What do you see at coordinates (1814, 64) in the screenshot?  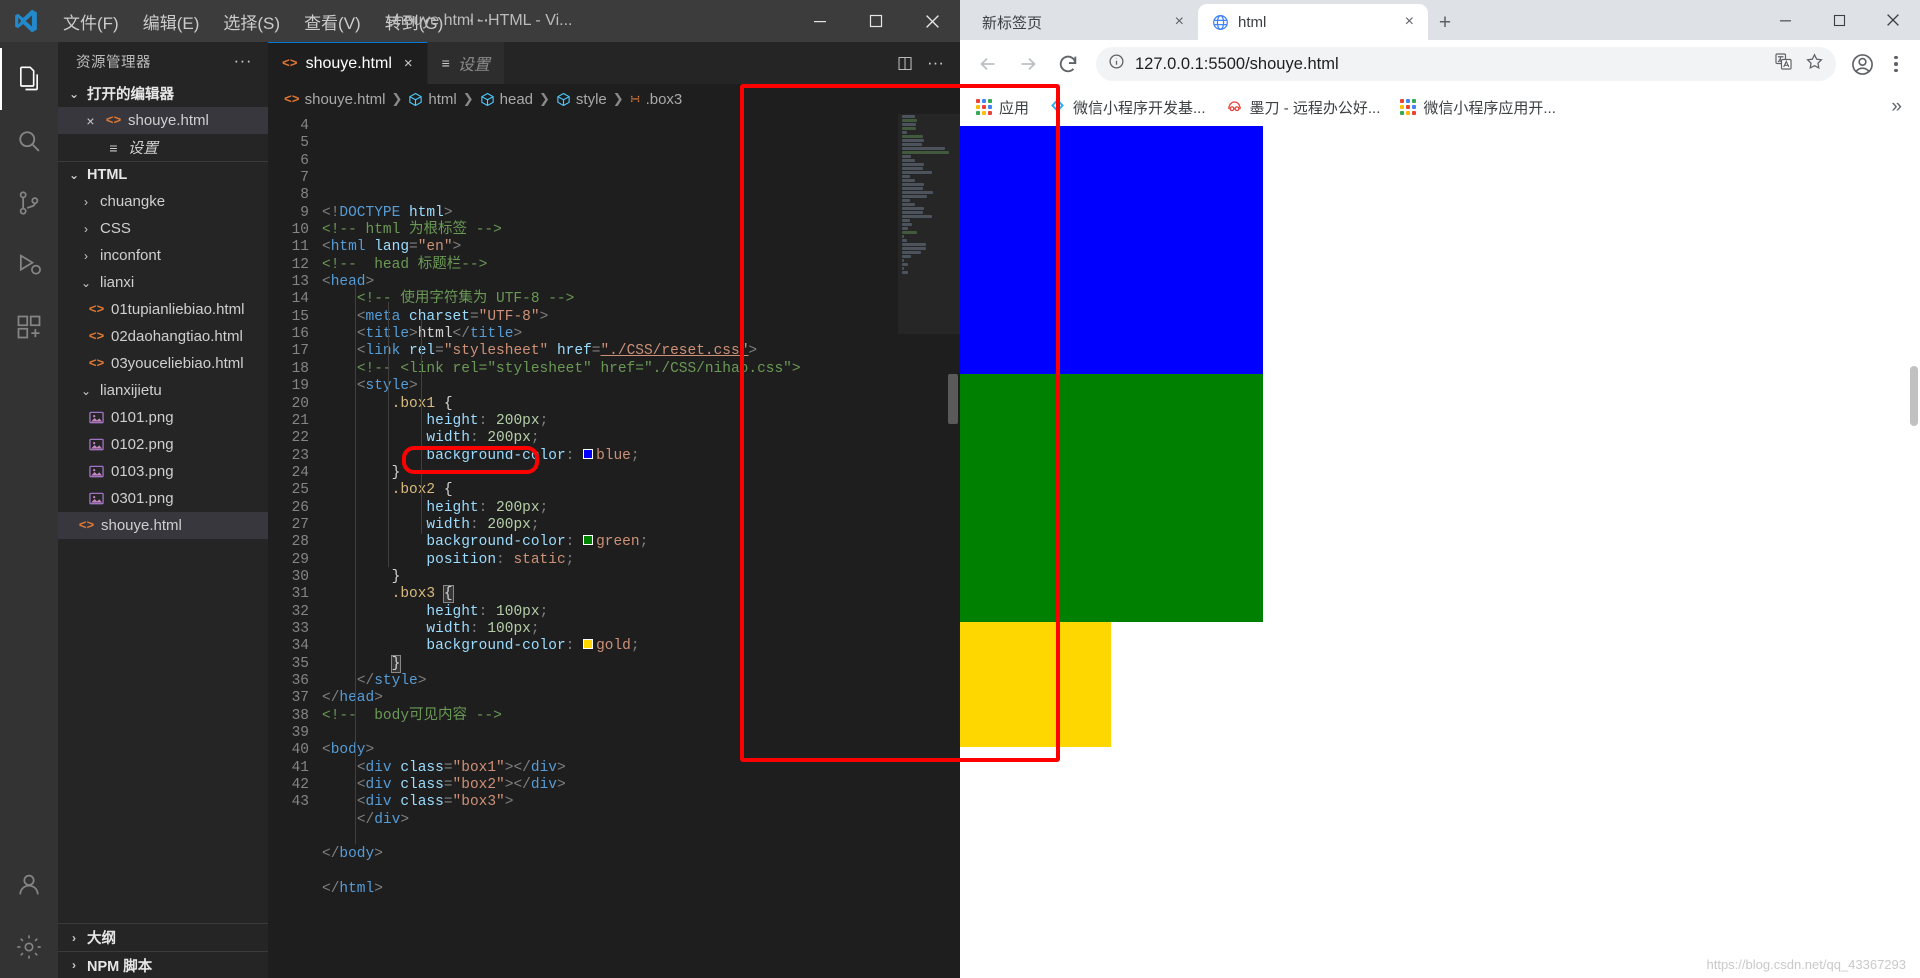 I see `star-icon` at bounding box center [1814, 64].